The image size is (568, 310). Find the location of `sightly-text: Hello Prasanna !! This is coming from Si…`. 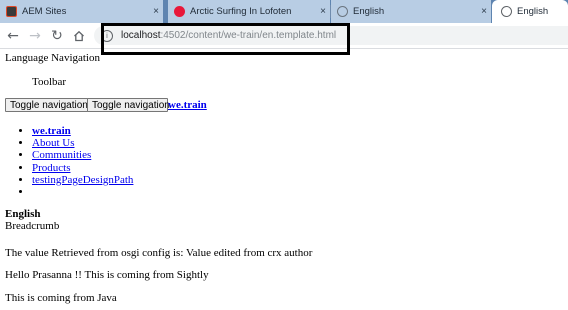

sightly-text: Hello Prasanna !! This is coming from Si… is located at coordinates (107, 275).